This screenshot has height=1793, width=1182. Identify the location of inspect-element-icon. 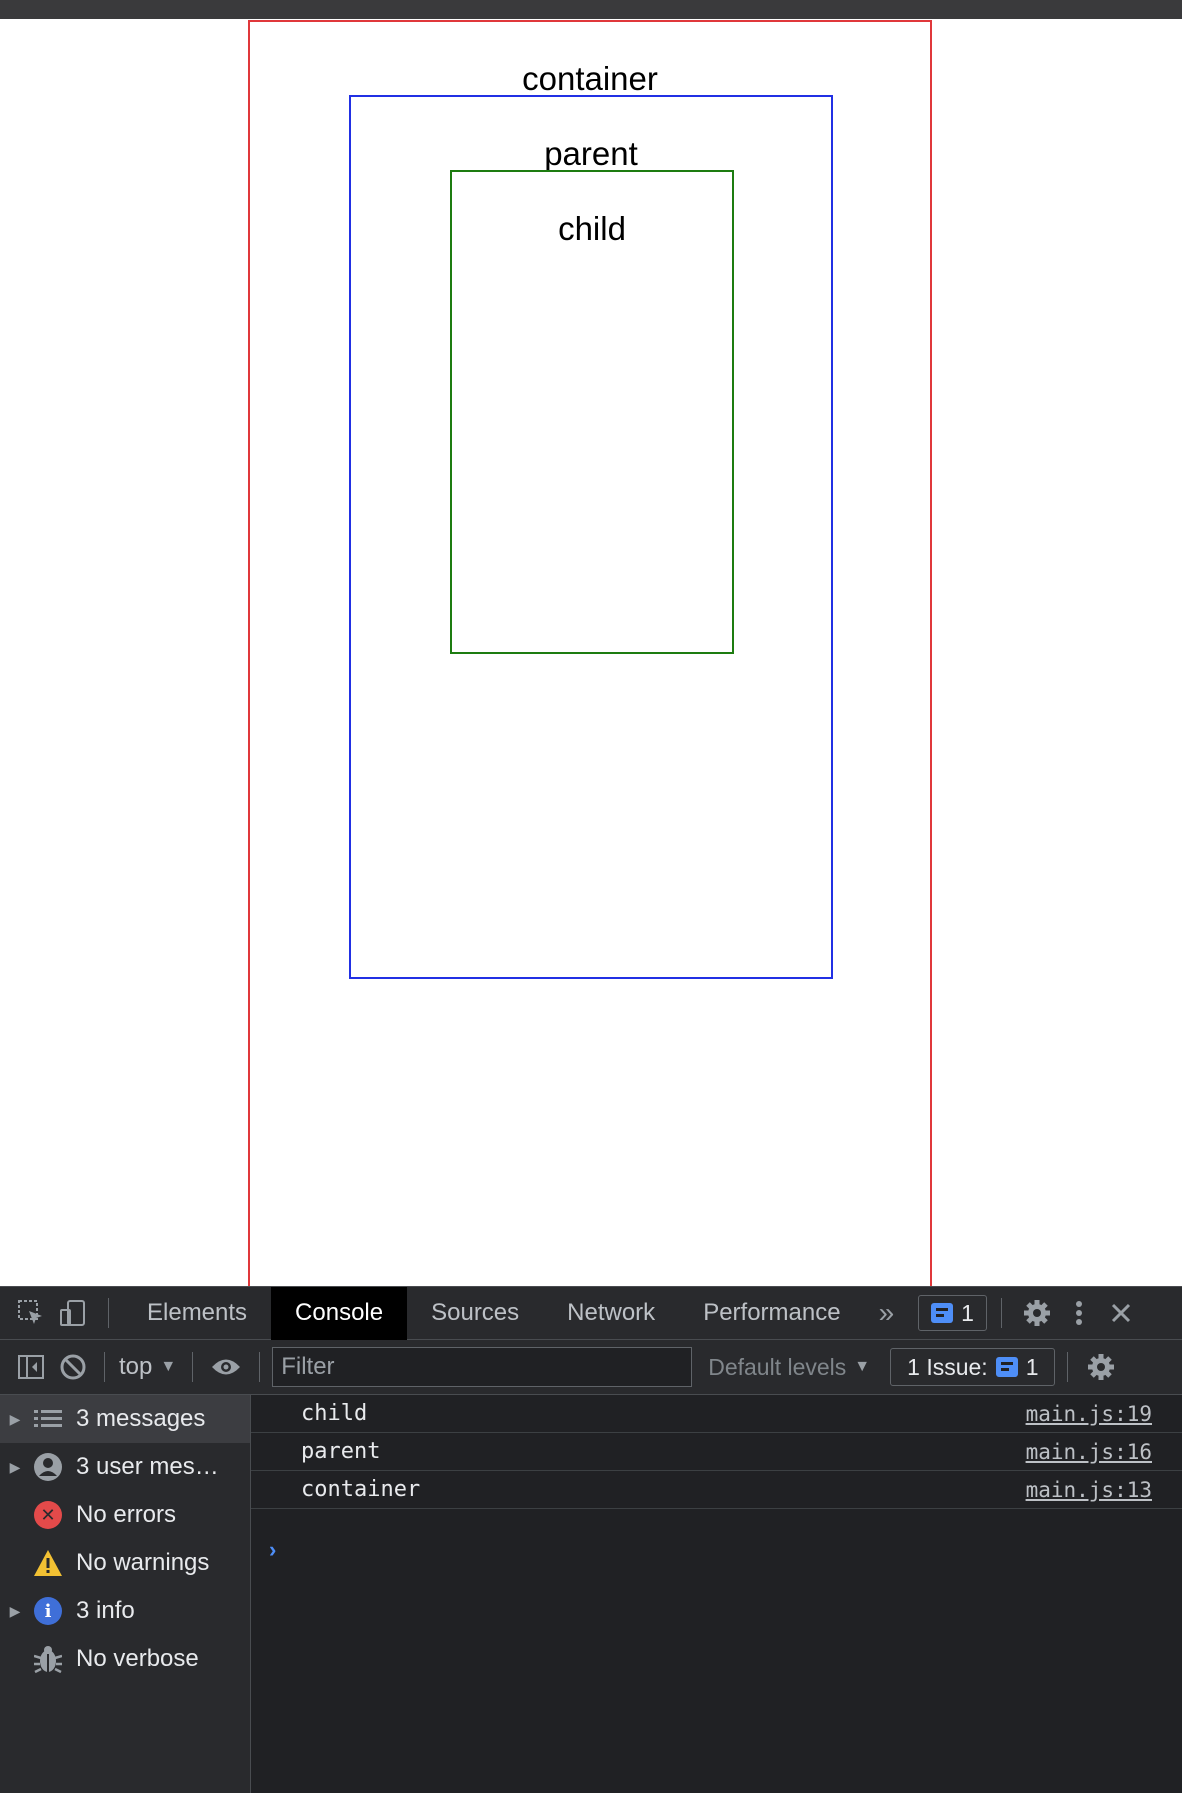
(31, 1313).